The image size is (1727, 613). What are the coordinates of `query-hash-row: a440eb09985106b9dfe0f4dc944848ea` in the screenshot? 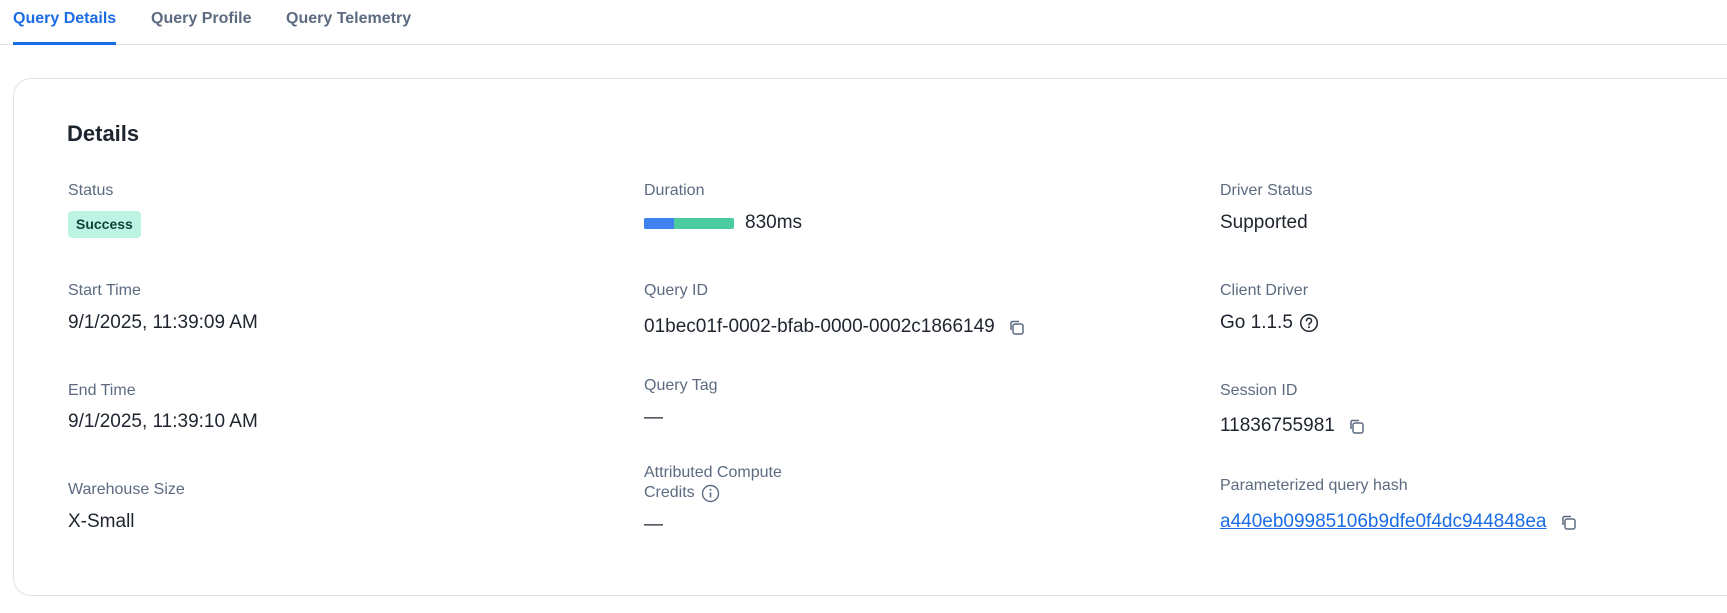 It's located at (1399, 522).